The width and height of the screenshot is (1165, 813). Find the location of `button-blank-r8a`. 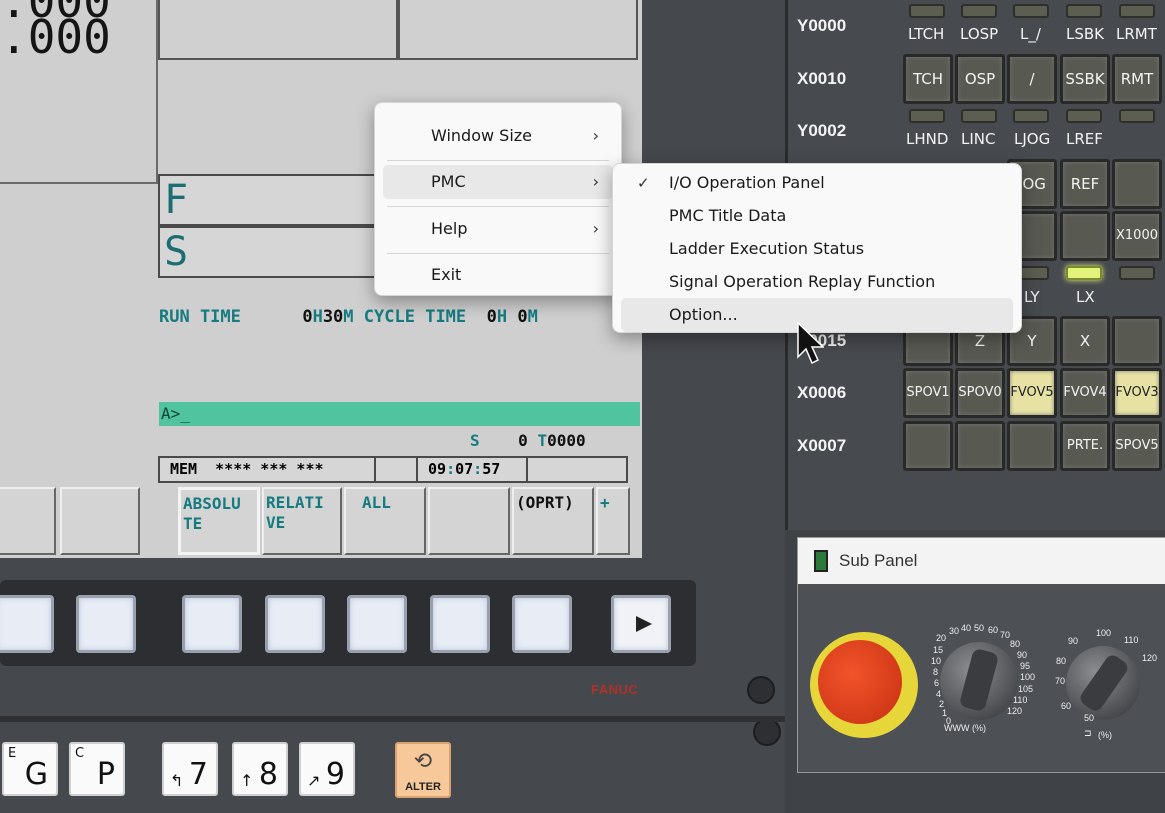

button-blank-r8a is located at coordinates (928, 446).